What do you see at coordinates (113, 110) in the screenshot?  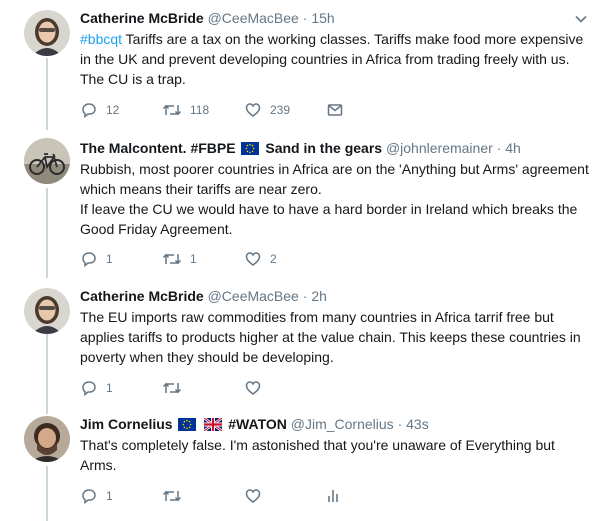 I see `reply-count: 12` at bounding box center [113, 110].